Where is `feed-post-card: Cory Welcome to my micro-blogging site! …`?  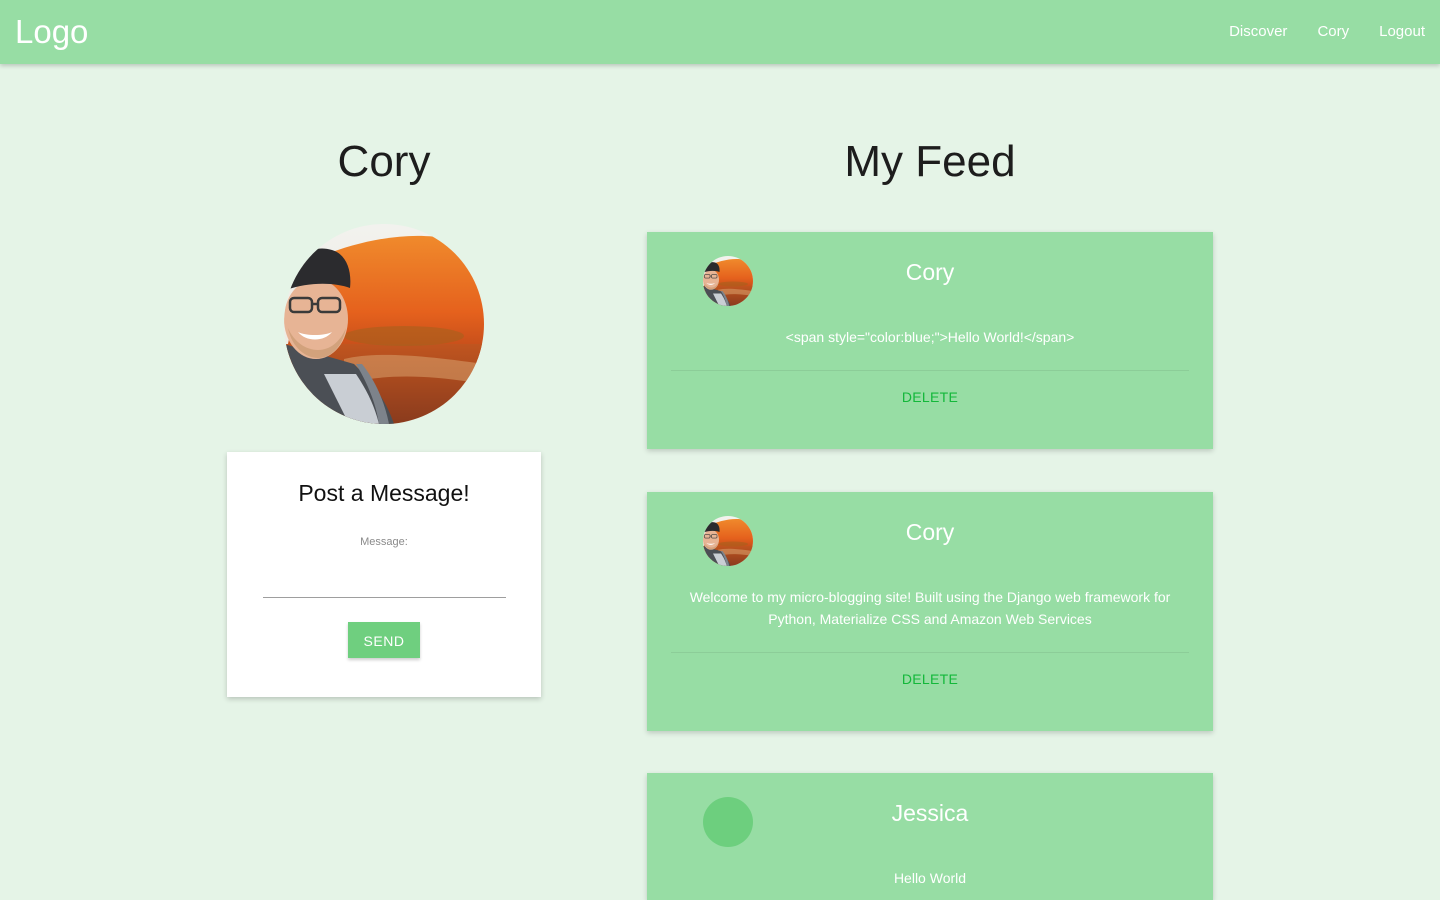
feed-post-card: Cory Welcome to my micro-blogging site! … is located at coordinates (930, 611).